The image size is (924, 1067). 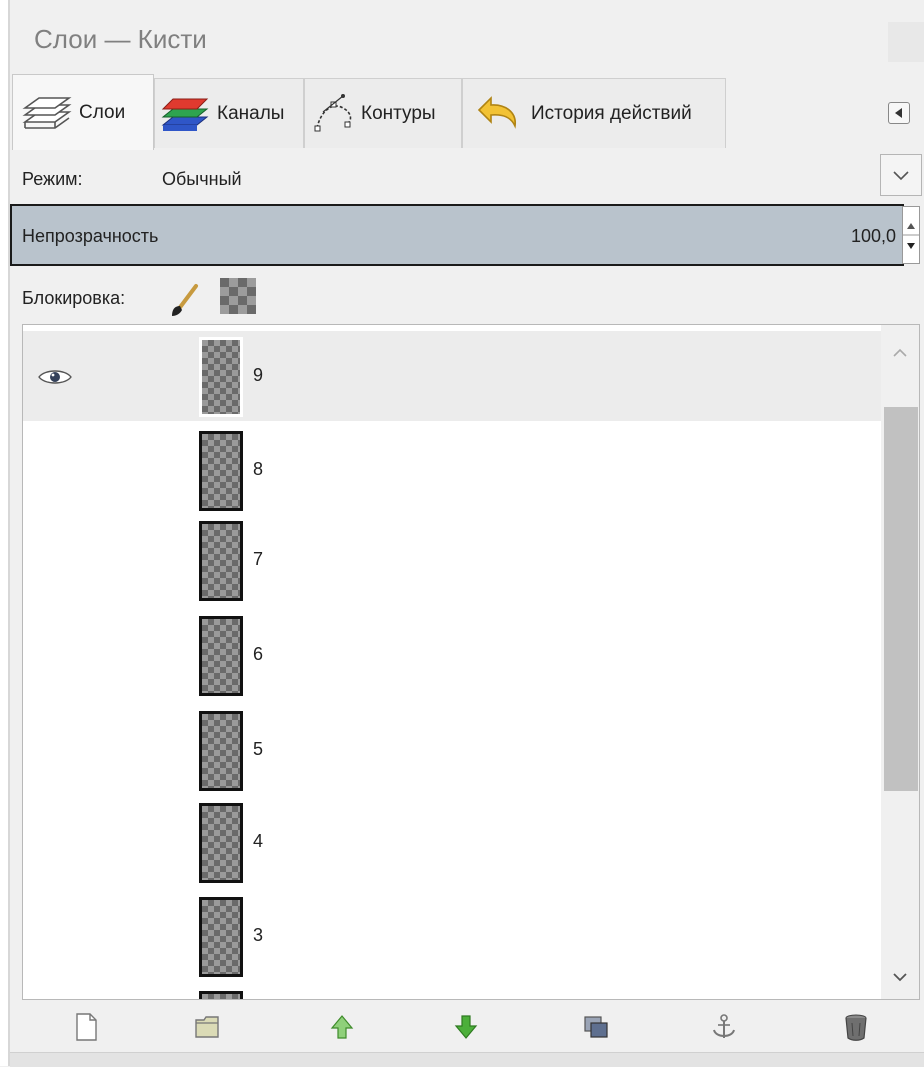 I want to click on dock-titlebar: Слои — Кисти, so click(x=467, y=37).